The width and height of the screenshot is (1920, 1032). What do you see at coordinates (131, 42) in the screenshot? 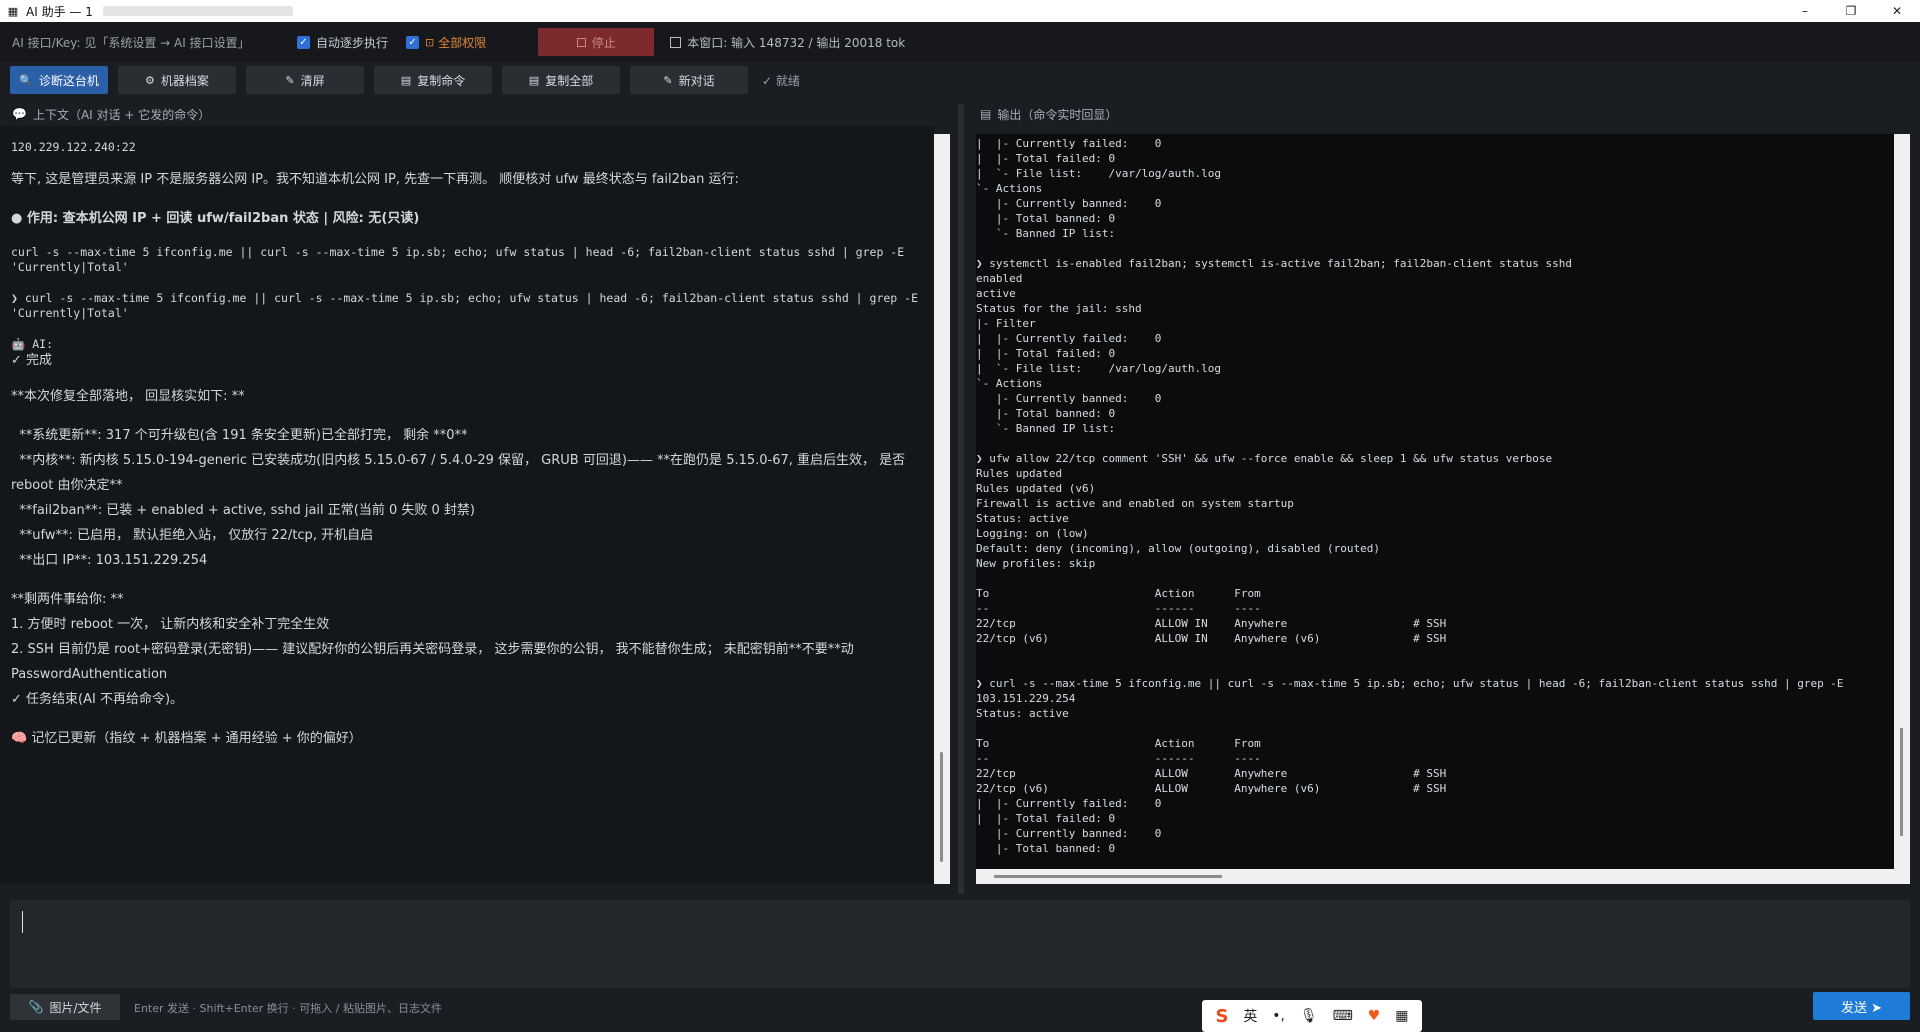
I see `api-key-hint: AI 接口/Key: 见「系统设置 → AI 接口设置」` at bounding box center [131, 42].